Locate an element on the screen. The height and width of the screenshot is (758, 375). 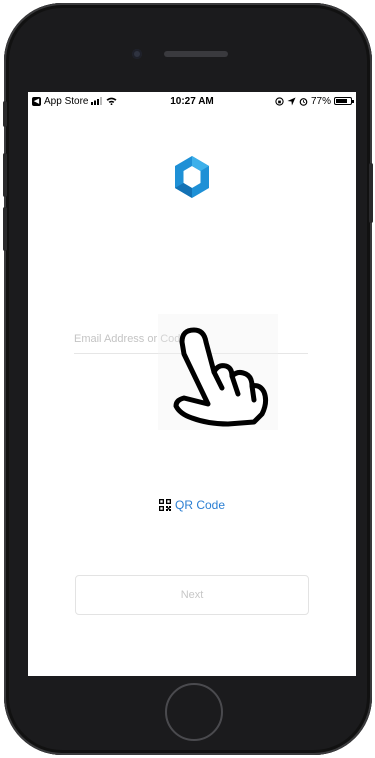
home-button is located at coordinates (194, 712).